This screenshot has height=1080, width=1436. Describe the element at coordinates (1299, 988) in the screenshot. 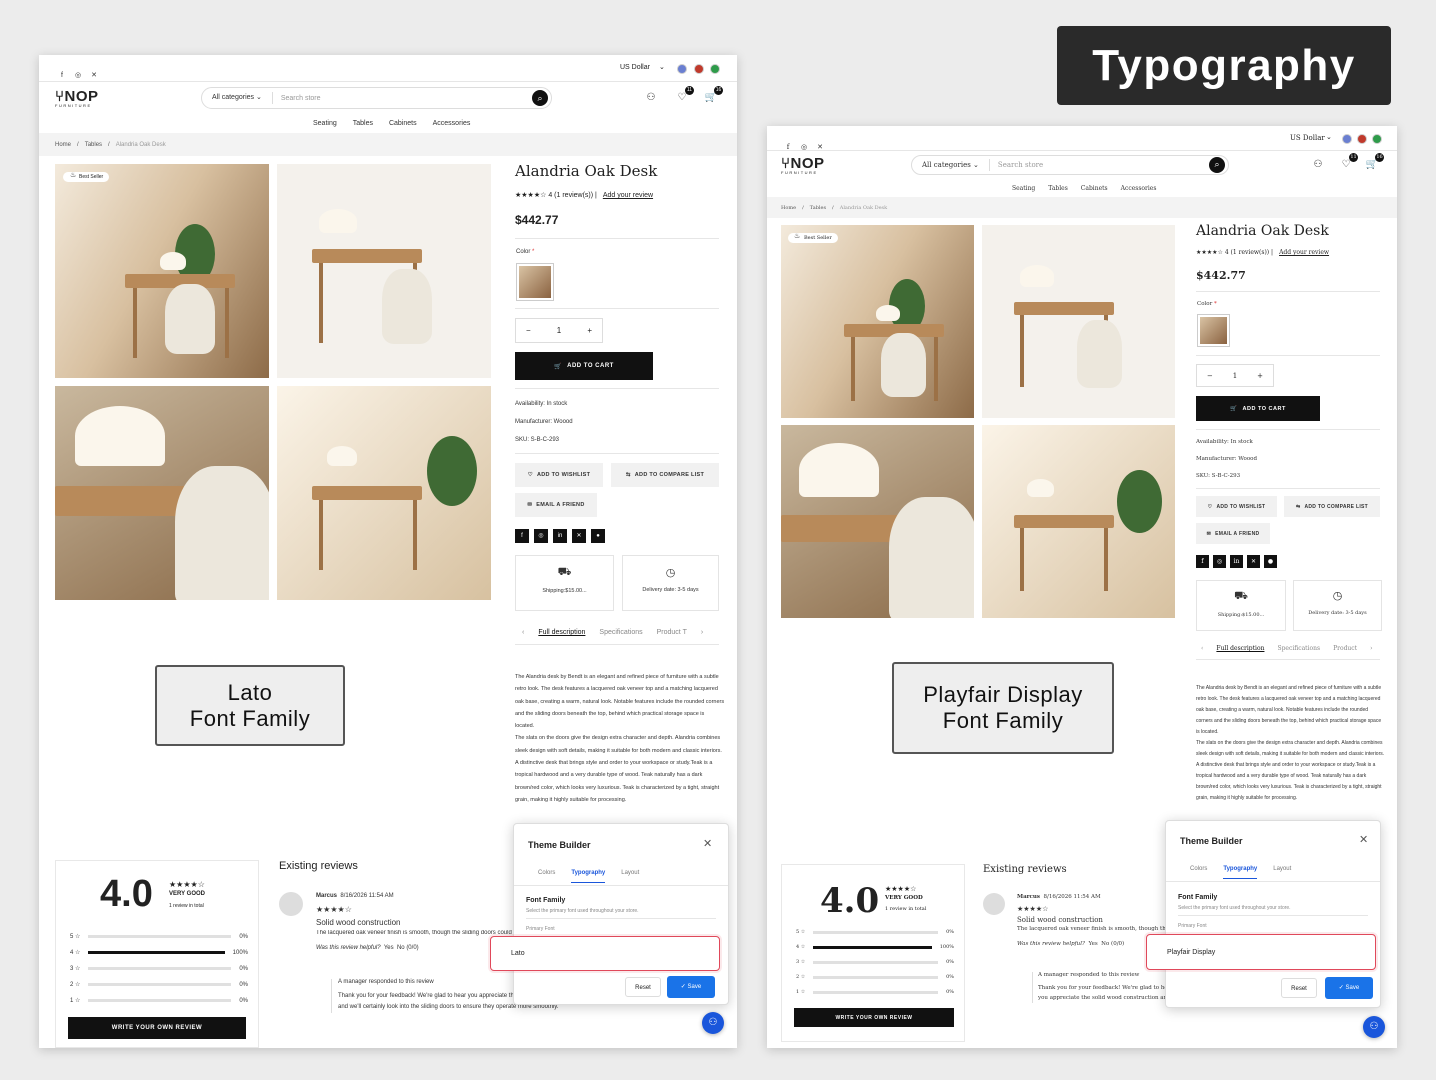

I see `reset-button: Reset` at that location.